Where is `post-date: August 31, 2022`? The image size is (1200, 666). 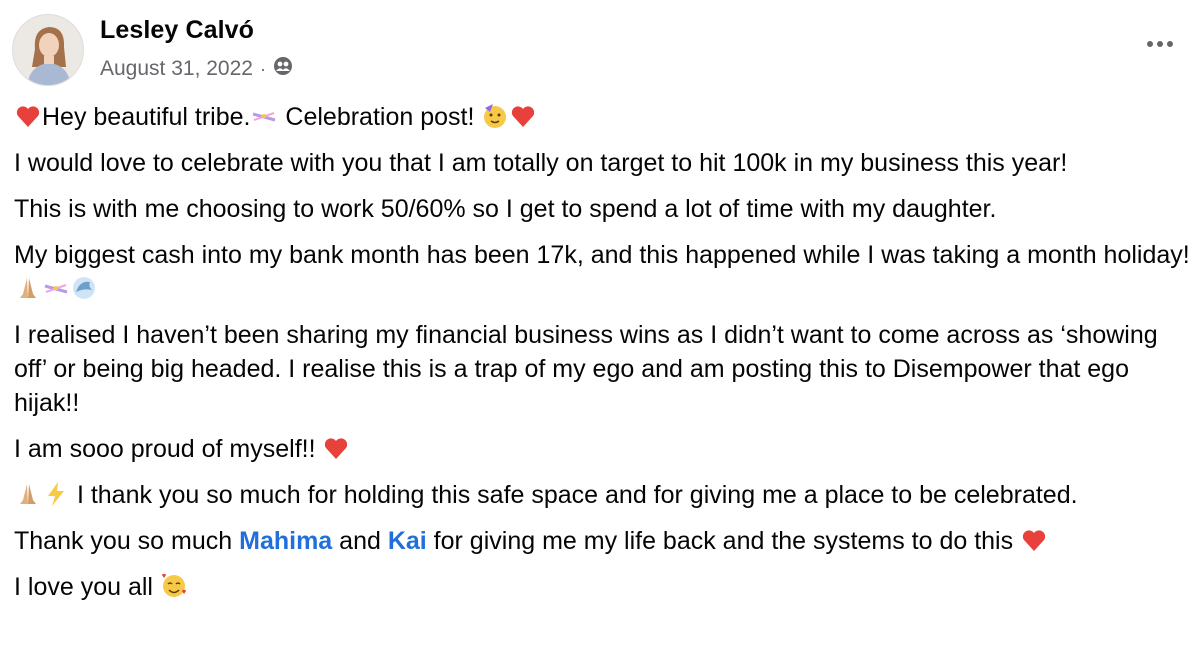 post-date: August 31, 2022 is located at coordinates (176, 69).